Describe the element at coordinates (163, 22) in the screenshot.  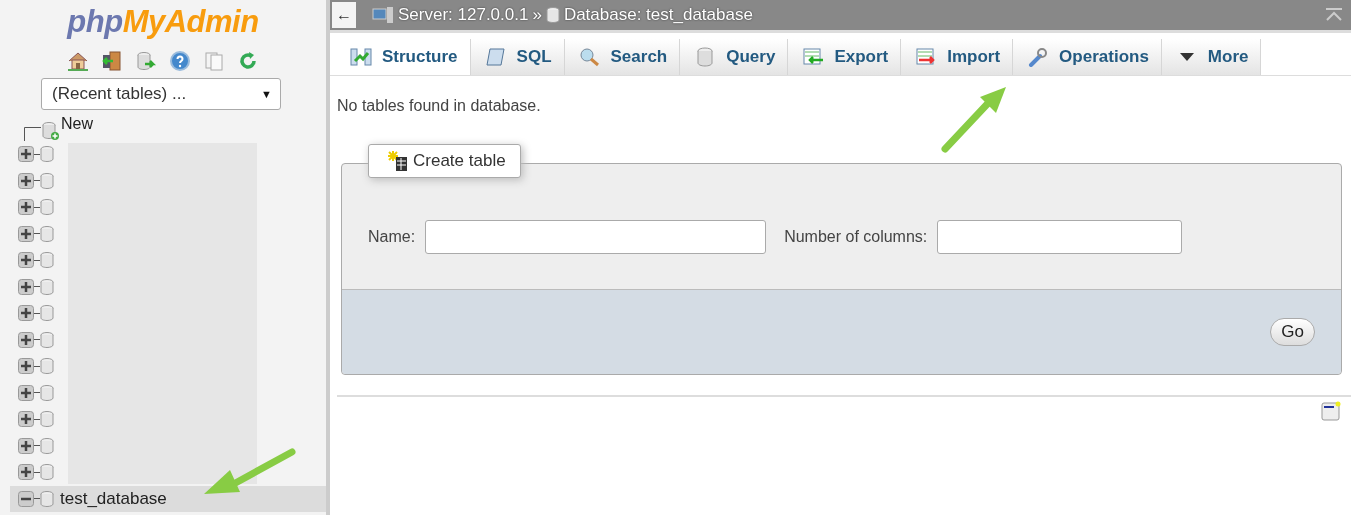
I see `logo: phpMyAdmin` at that location.